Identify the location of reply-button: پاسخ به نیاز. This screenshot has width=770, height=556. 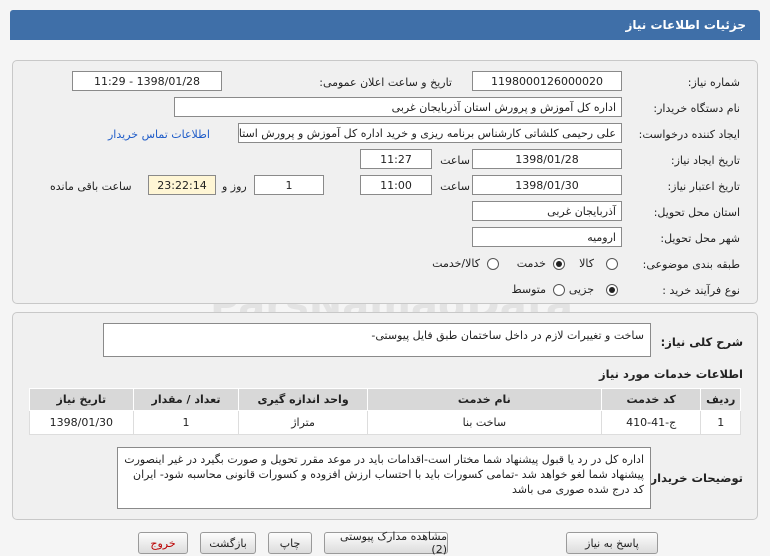
(612, 543).